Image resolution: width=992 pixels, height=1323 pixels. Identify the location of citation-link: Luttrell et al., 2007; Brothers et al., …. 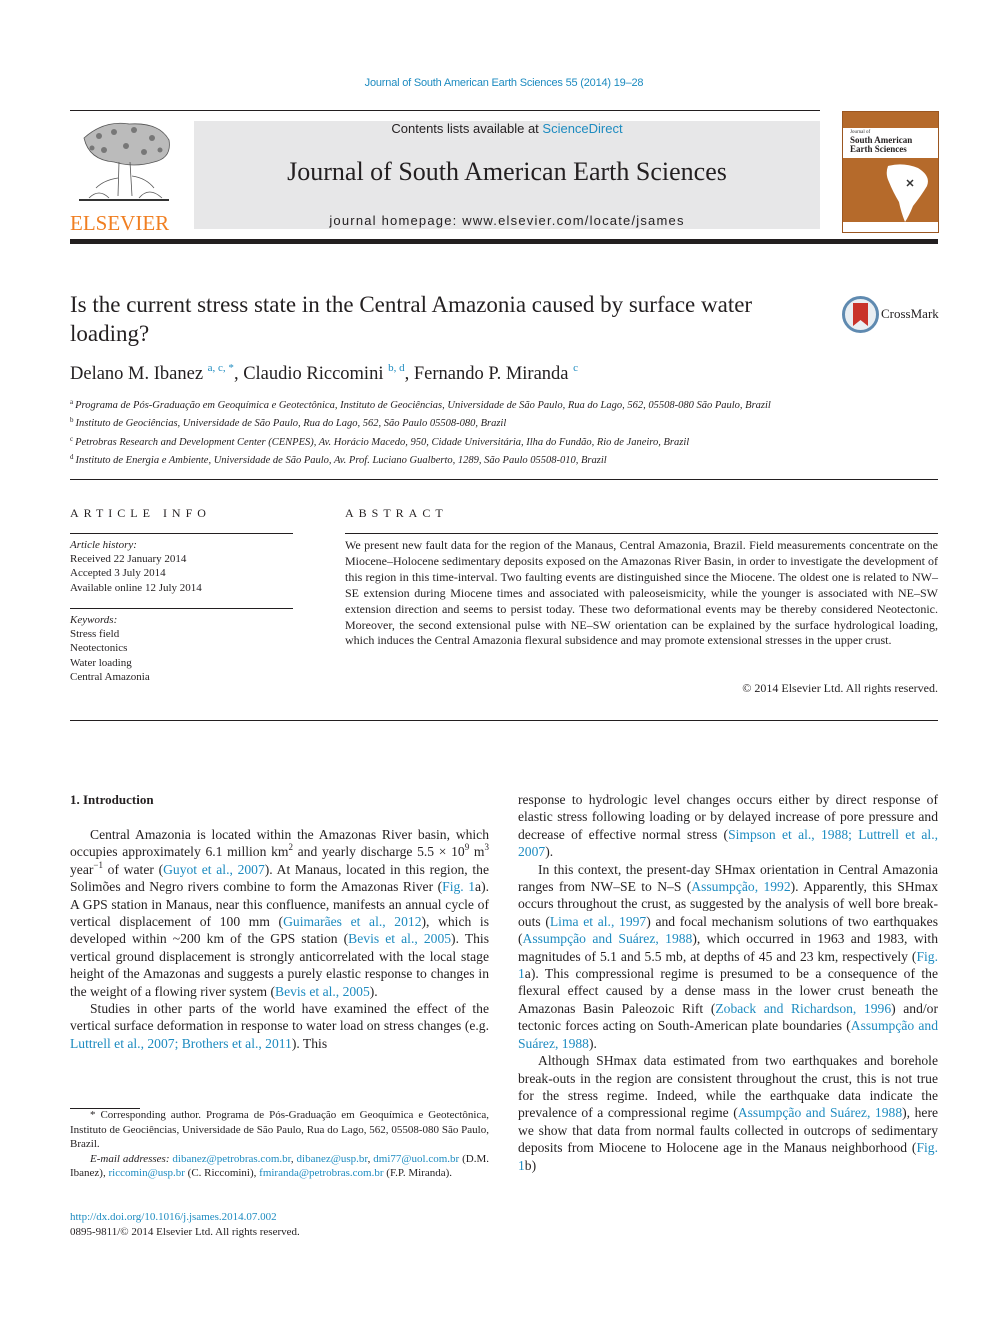
(181, 1043).